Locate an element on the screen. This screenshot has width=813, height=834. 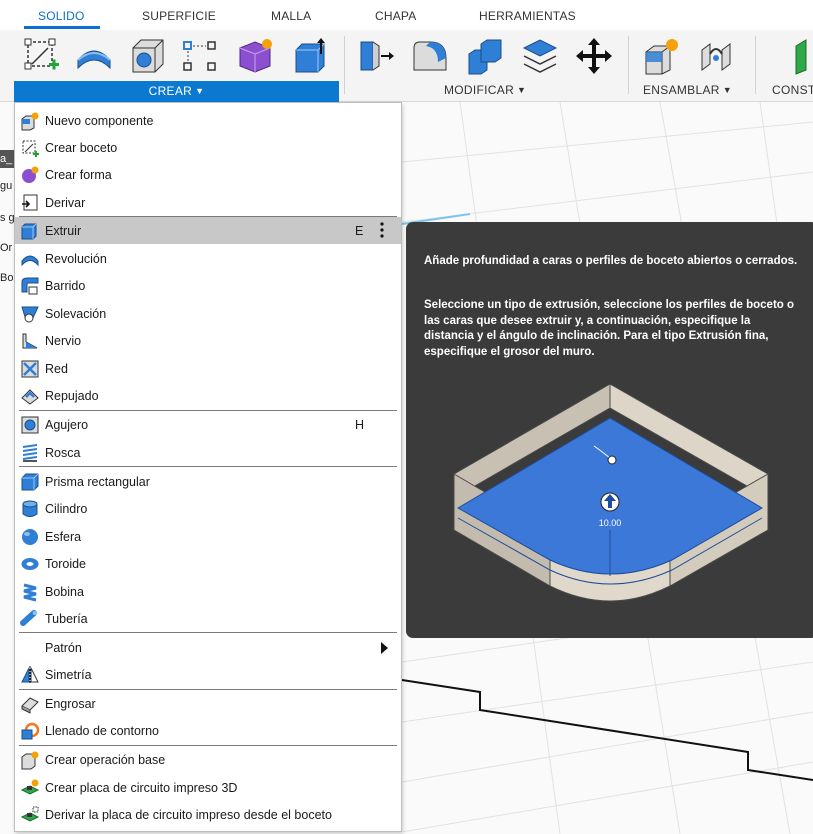
shortcut-key: H is located at coordinates (360, 425).